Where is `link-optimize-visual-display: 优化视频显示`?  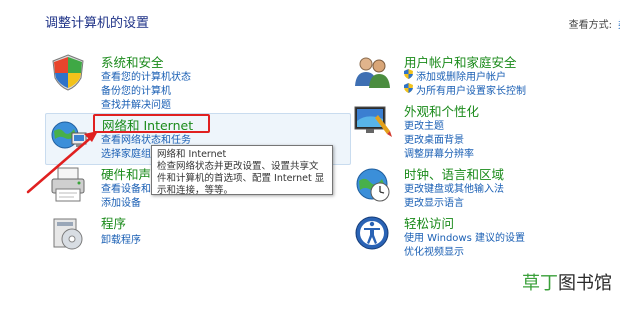
link-optimize-visual-display: 优化视频显示 is located at coordinates (434, 250).